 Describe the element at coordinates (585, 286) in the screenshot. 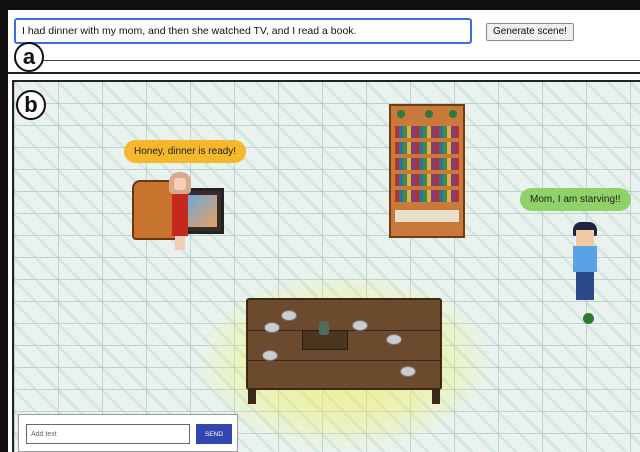

I see `son-pants` at that location.